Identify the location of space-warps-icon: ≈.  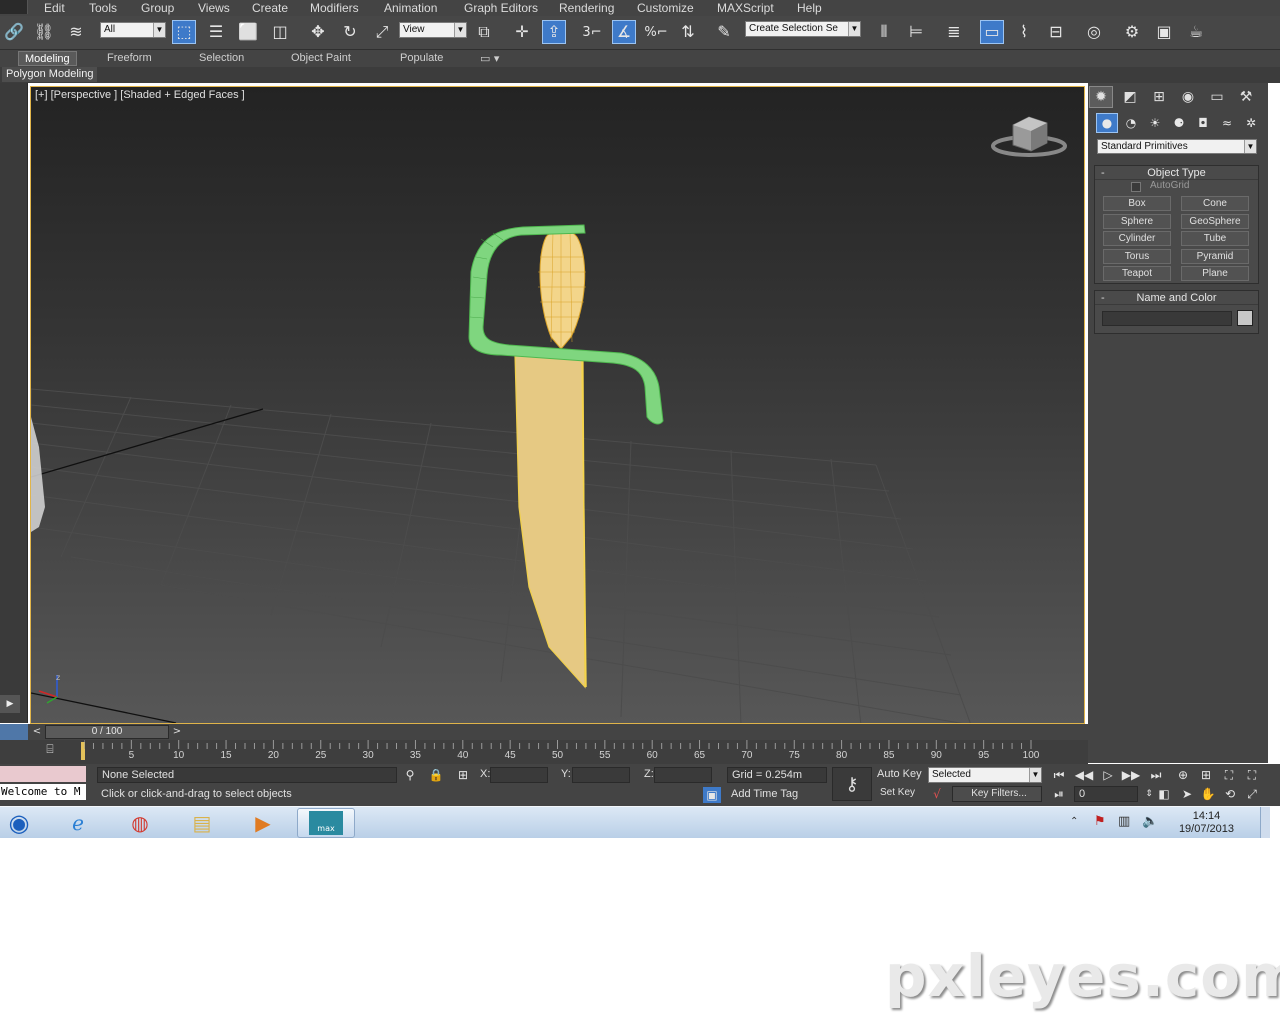
(1227, 123).